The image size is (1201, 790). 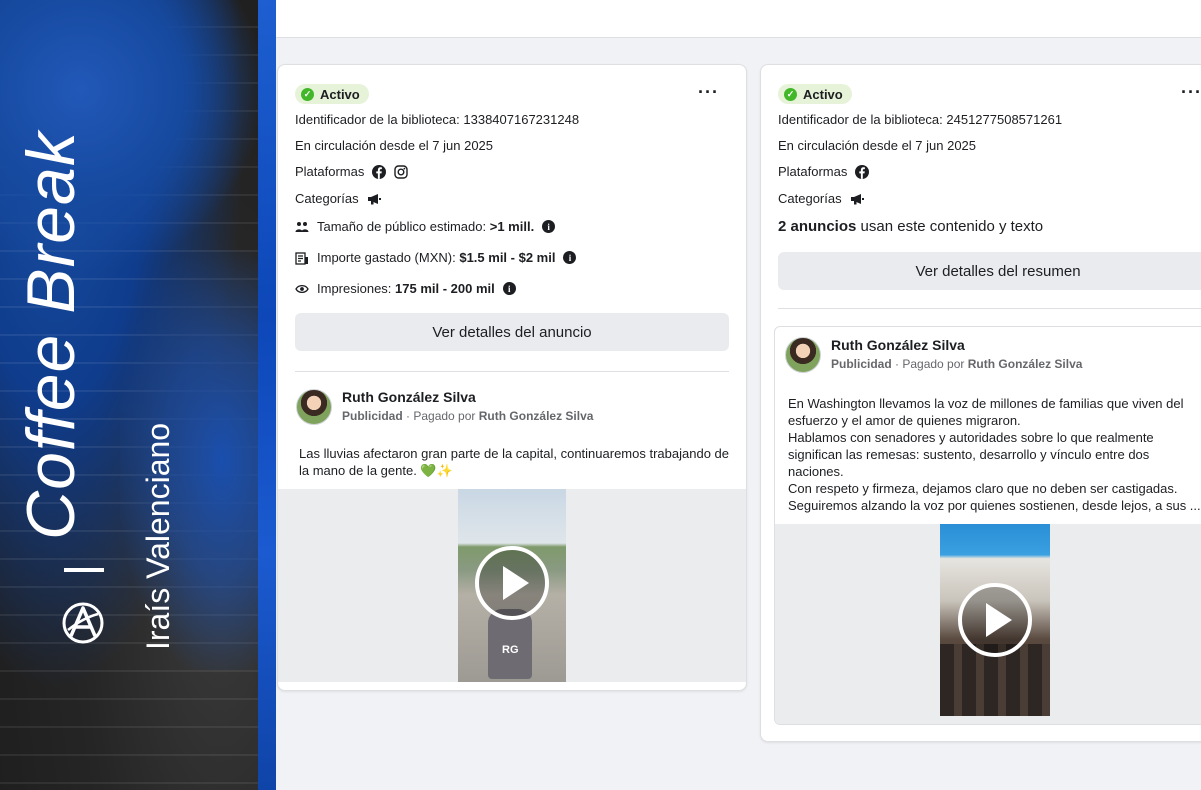 I want to click on money-icon, so click(x=301, y=258).